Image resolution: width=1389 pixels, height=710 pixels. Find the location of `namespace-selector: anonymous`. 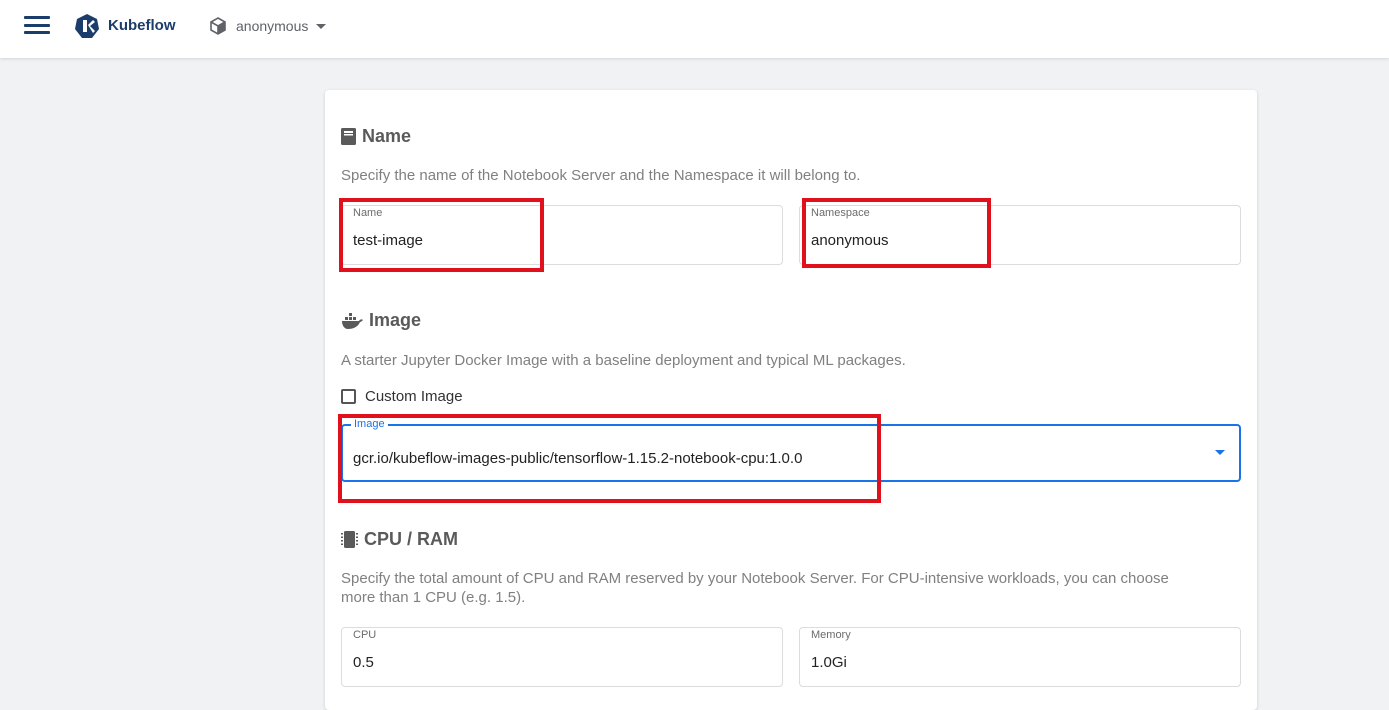

namespace-selector: anonymous is located at coordinates (268, 26).